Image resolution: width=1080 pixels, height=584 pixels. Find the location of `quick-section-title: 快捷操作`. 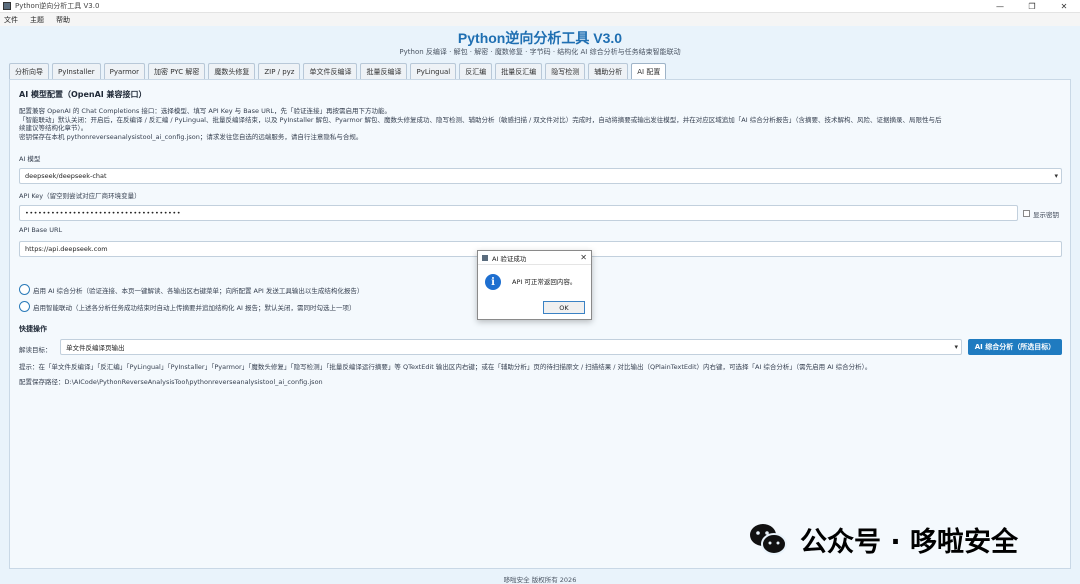

quick-section-title: 快捷操作 is located at coordinates (33, 329).